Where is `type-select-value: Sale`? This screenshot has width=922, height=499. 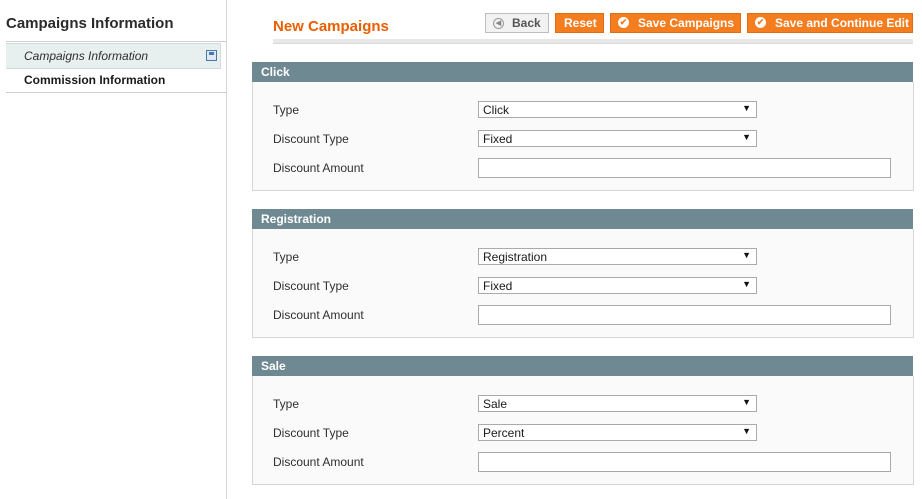 type-select-value: Sale is located at coordinates (495, 404).